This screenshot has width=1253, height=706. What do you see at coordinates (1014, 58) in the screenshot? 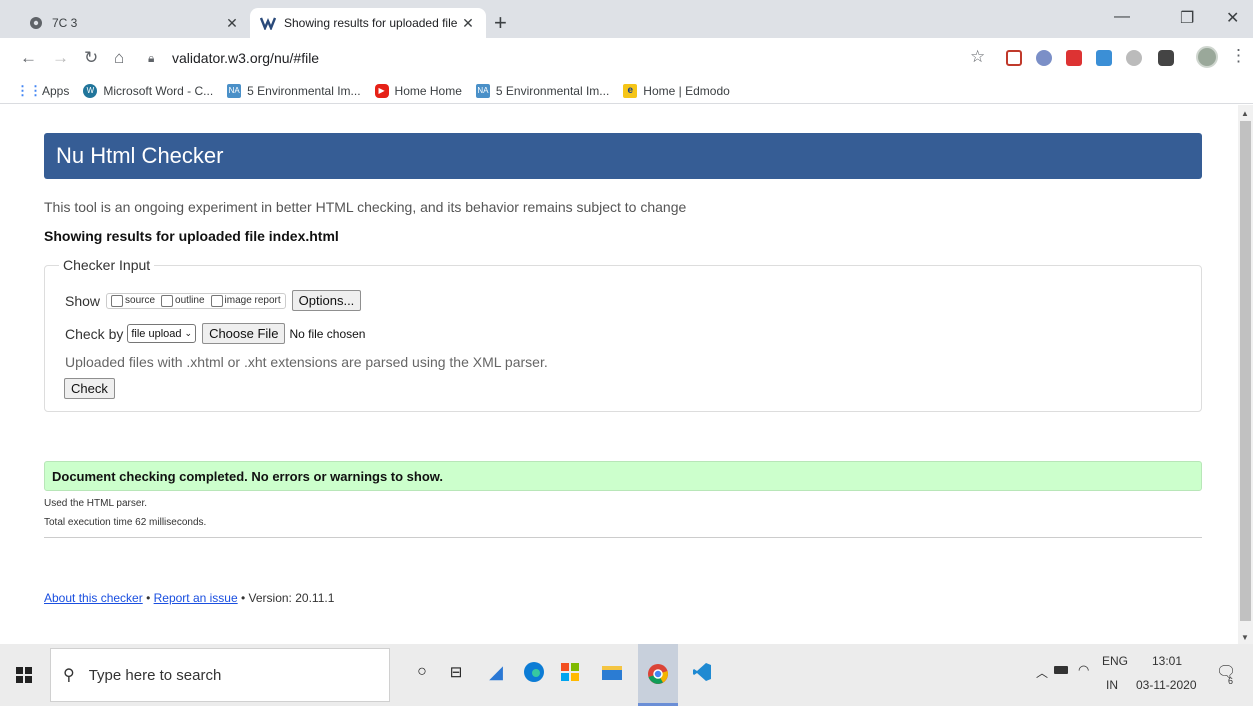
I see `extension-pocket-icon` at bounding box center [1014, 58].